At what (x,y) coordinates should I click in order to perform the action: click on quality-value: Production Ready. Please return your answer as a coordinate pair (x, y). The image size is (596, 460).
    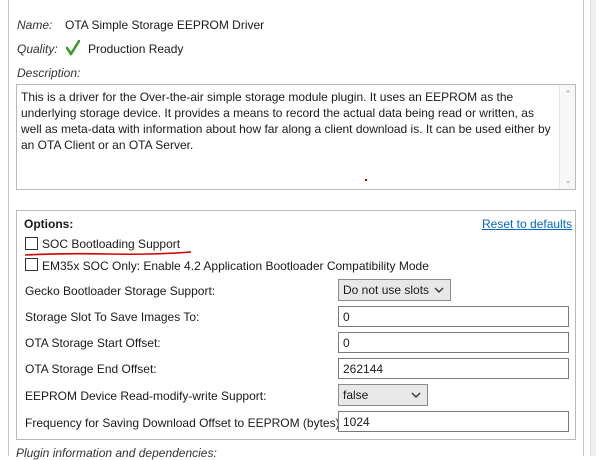
    Looking at the image, I should click on (136, 49).